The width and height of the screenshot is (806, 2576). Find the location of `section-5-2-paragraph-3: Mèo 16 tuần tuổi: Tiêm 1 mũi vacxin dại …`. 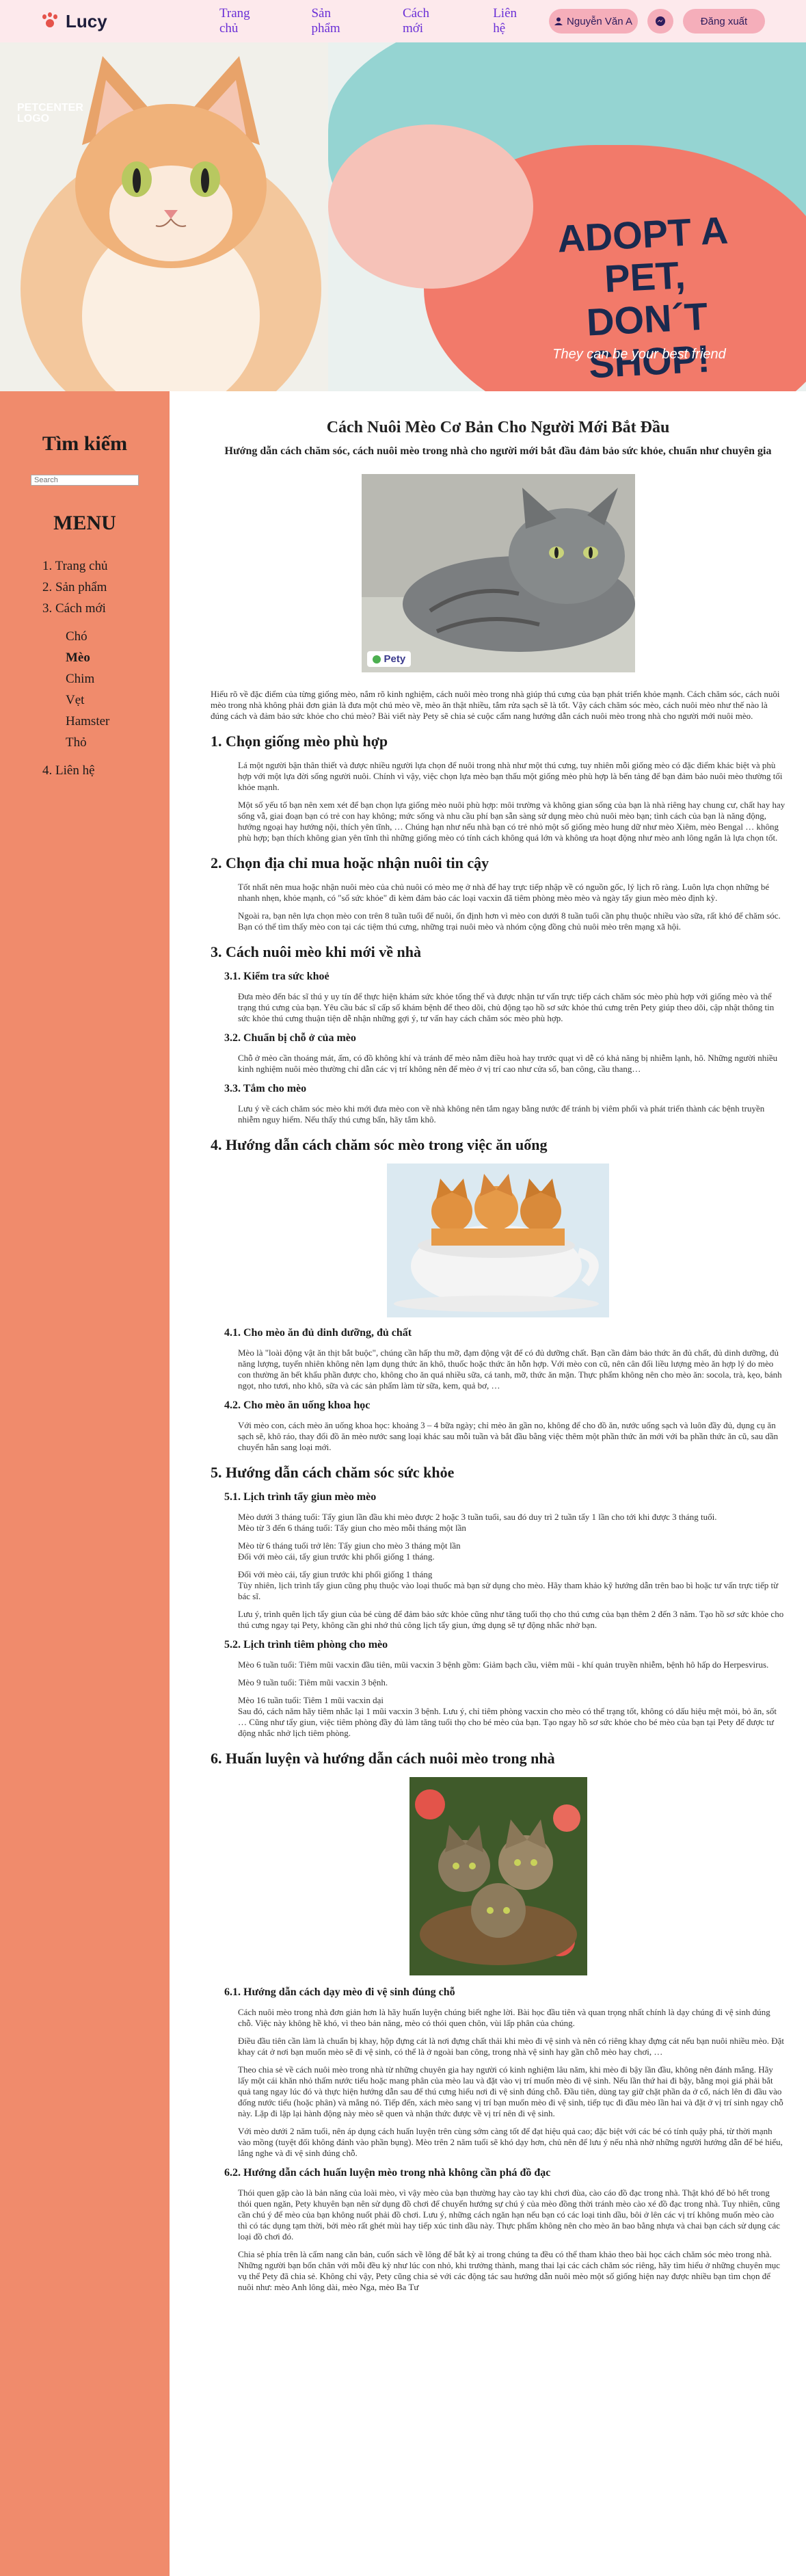

section-5-2-paragraph-3: Mèo 16 tuần tuổi: Tiêm 1 mũi vacxin dại … is located at coordinates (507, 1716).